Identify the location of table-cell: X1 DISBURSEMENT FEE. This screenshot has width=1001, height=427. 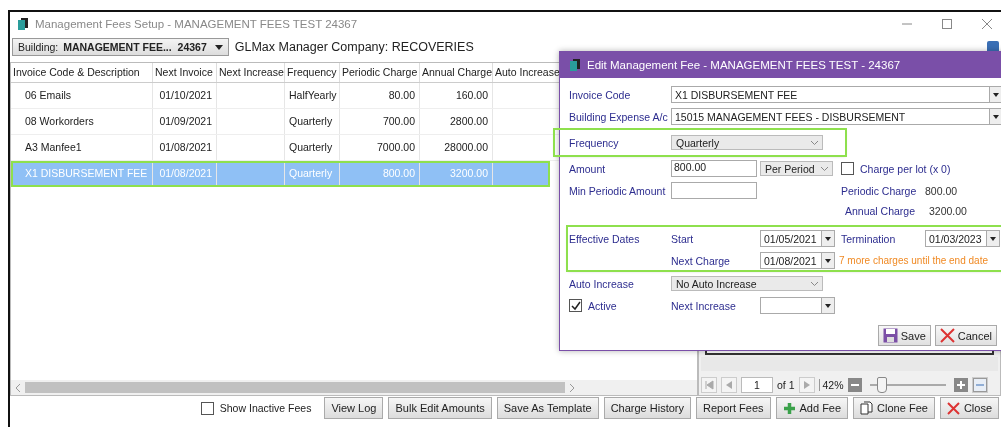
(82, 173).